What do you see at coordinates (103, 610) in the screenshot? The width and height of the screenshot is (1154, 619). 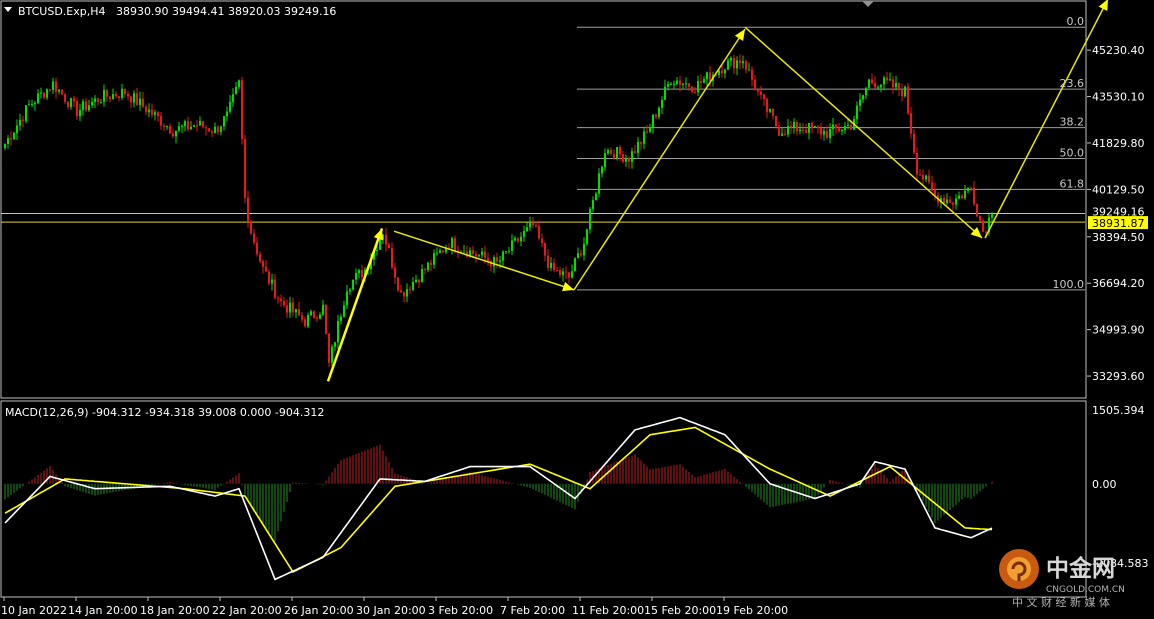 I see `time-tick-label: 14 Jan 20:00` at bounding box center [103, 610].